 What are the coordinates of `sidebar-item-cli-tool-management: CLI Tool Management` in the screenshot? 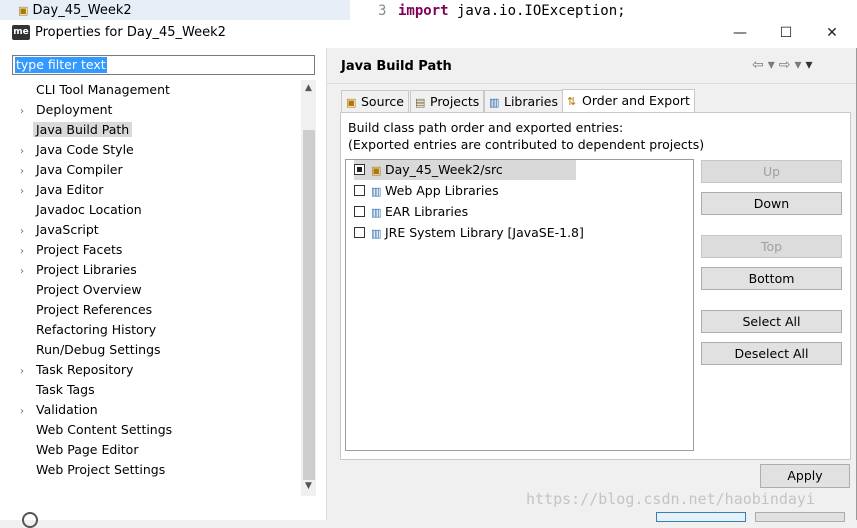 It's located at (95, 90).